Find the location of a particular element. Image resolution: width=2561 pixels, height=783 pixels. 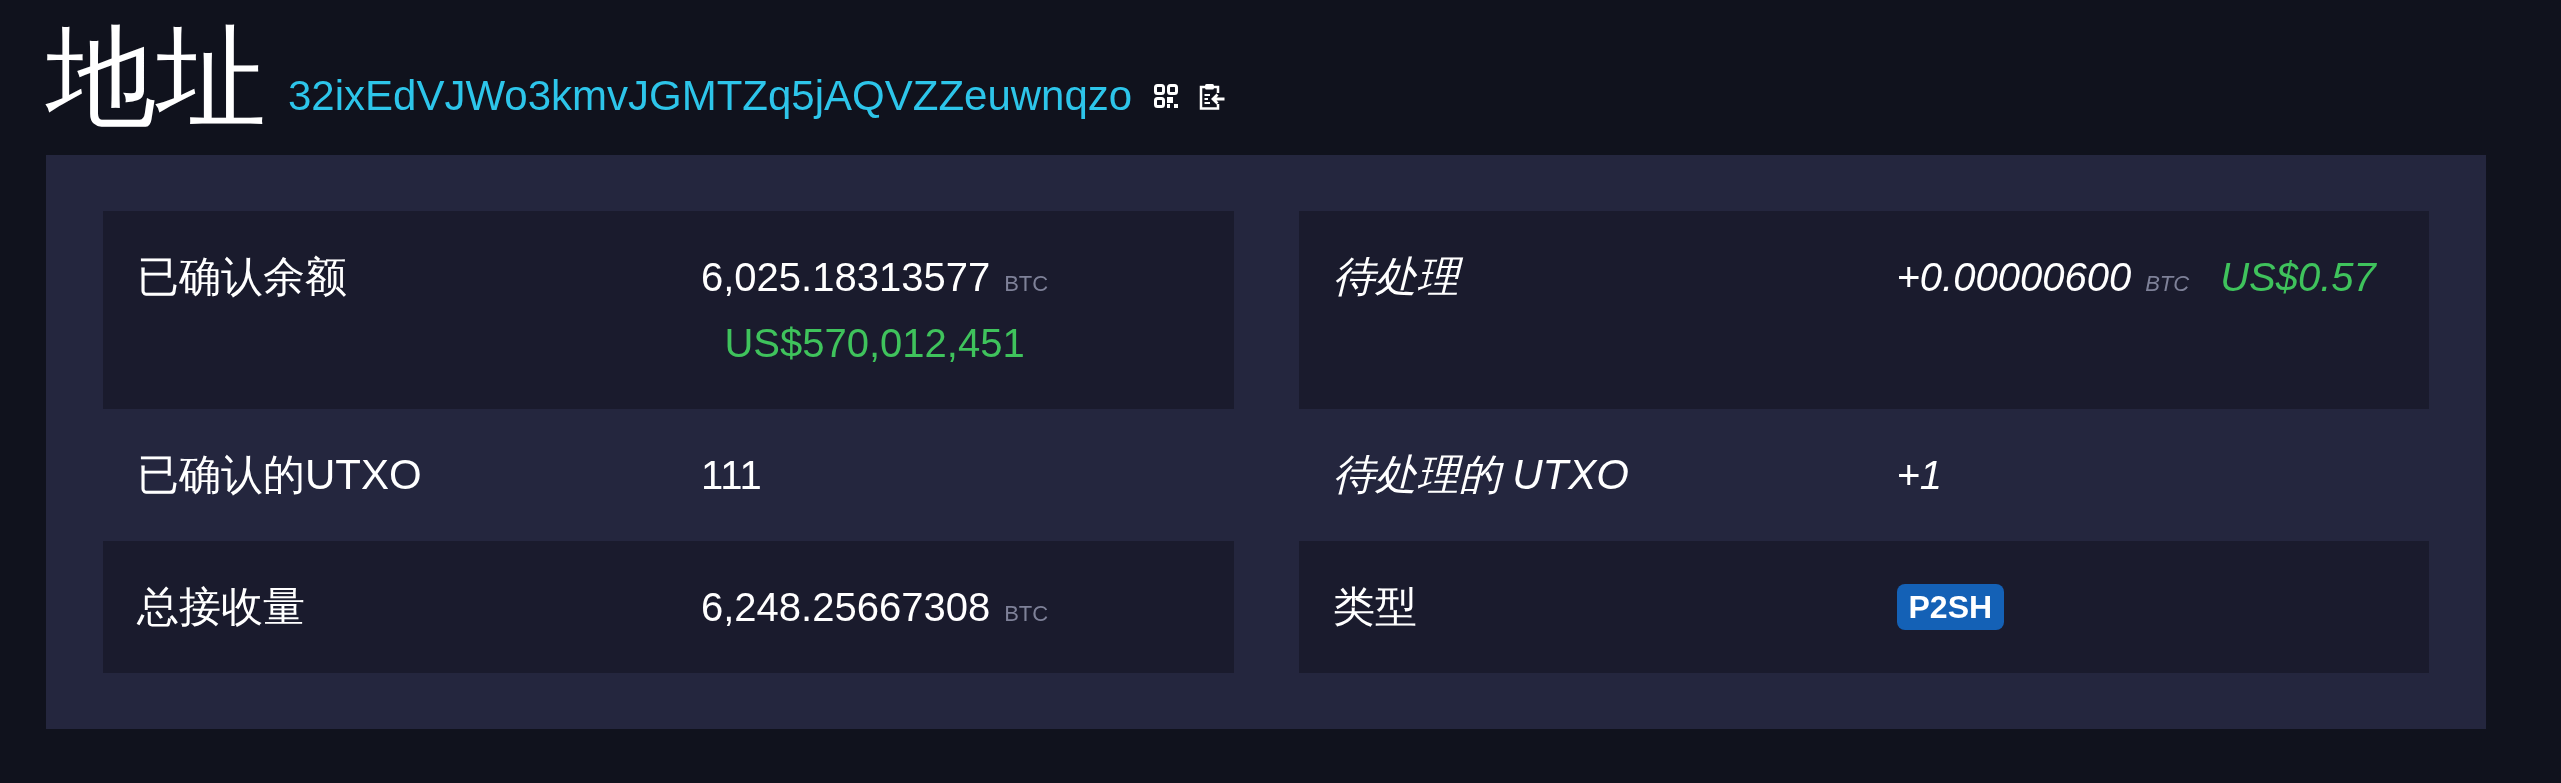

field-label: 总接收量 is located at coordinates (221, 606).